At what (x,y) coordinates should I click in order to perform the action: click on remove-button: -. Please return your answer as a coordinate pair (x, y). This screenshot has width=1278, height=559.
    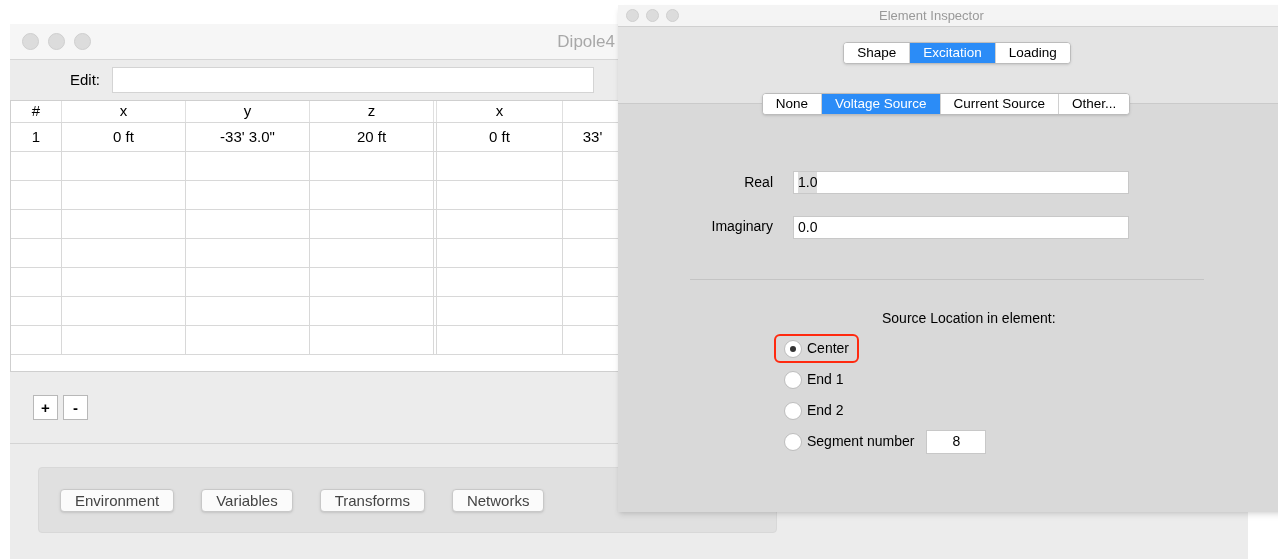
    Looking at the image, I should click on (75, 407).